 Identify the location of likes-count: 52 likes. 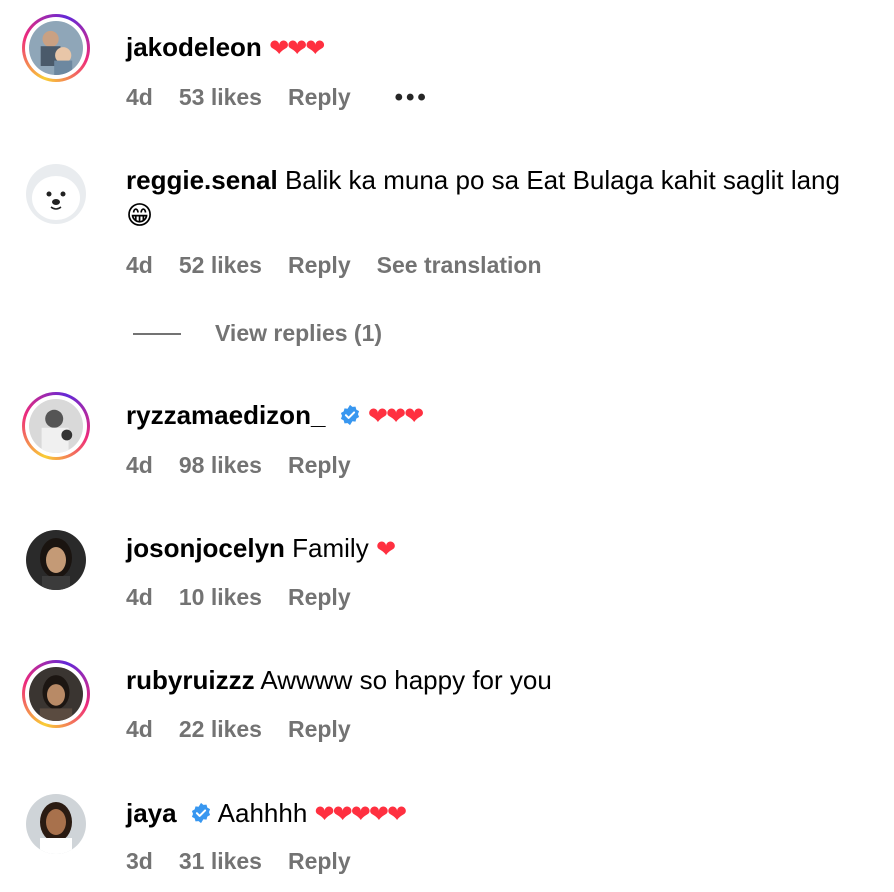
(220, 265).